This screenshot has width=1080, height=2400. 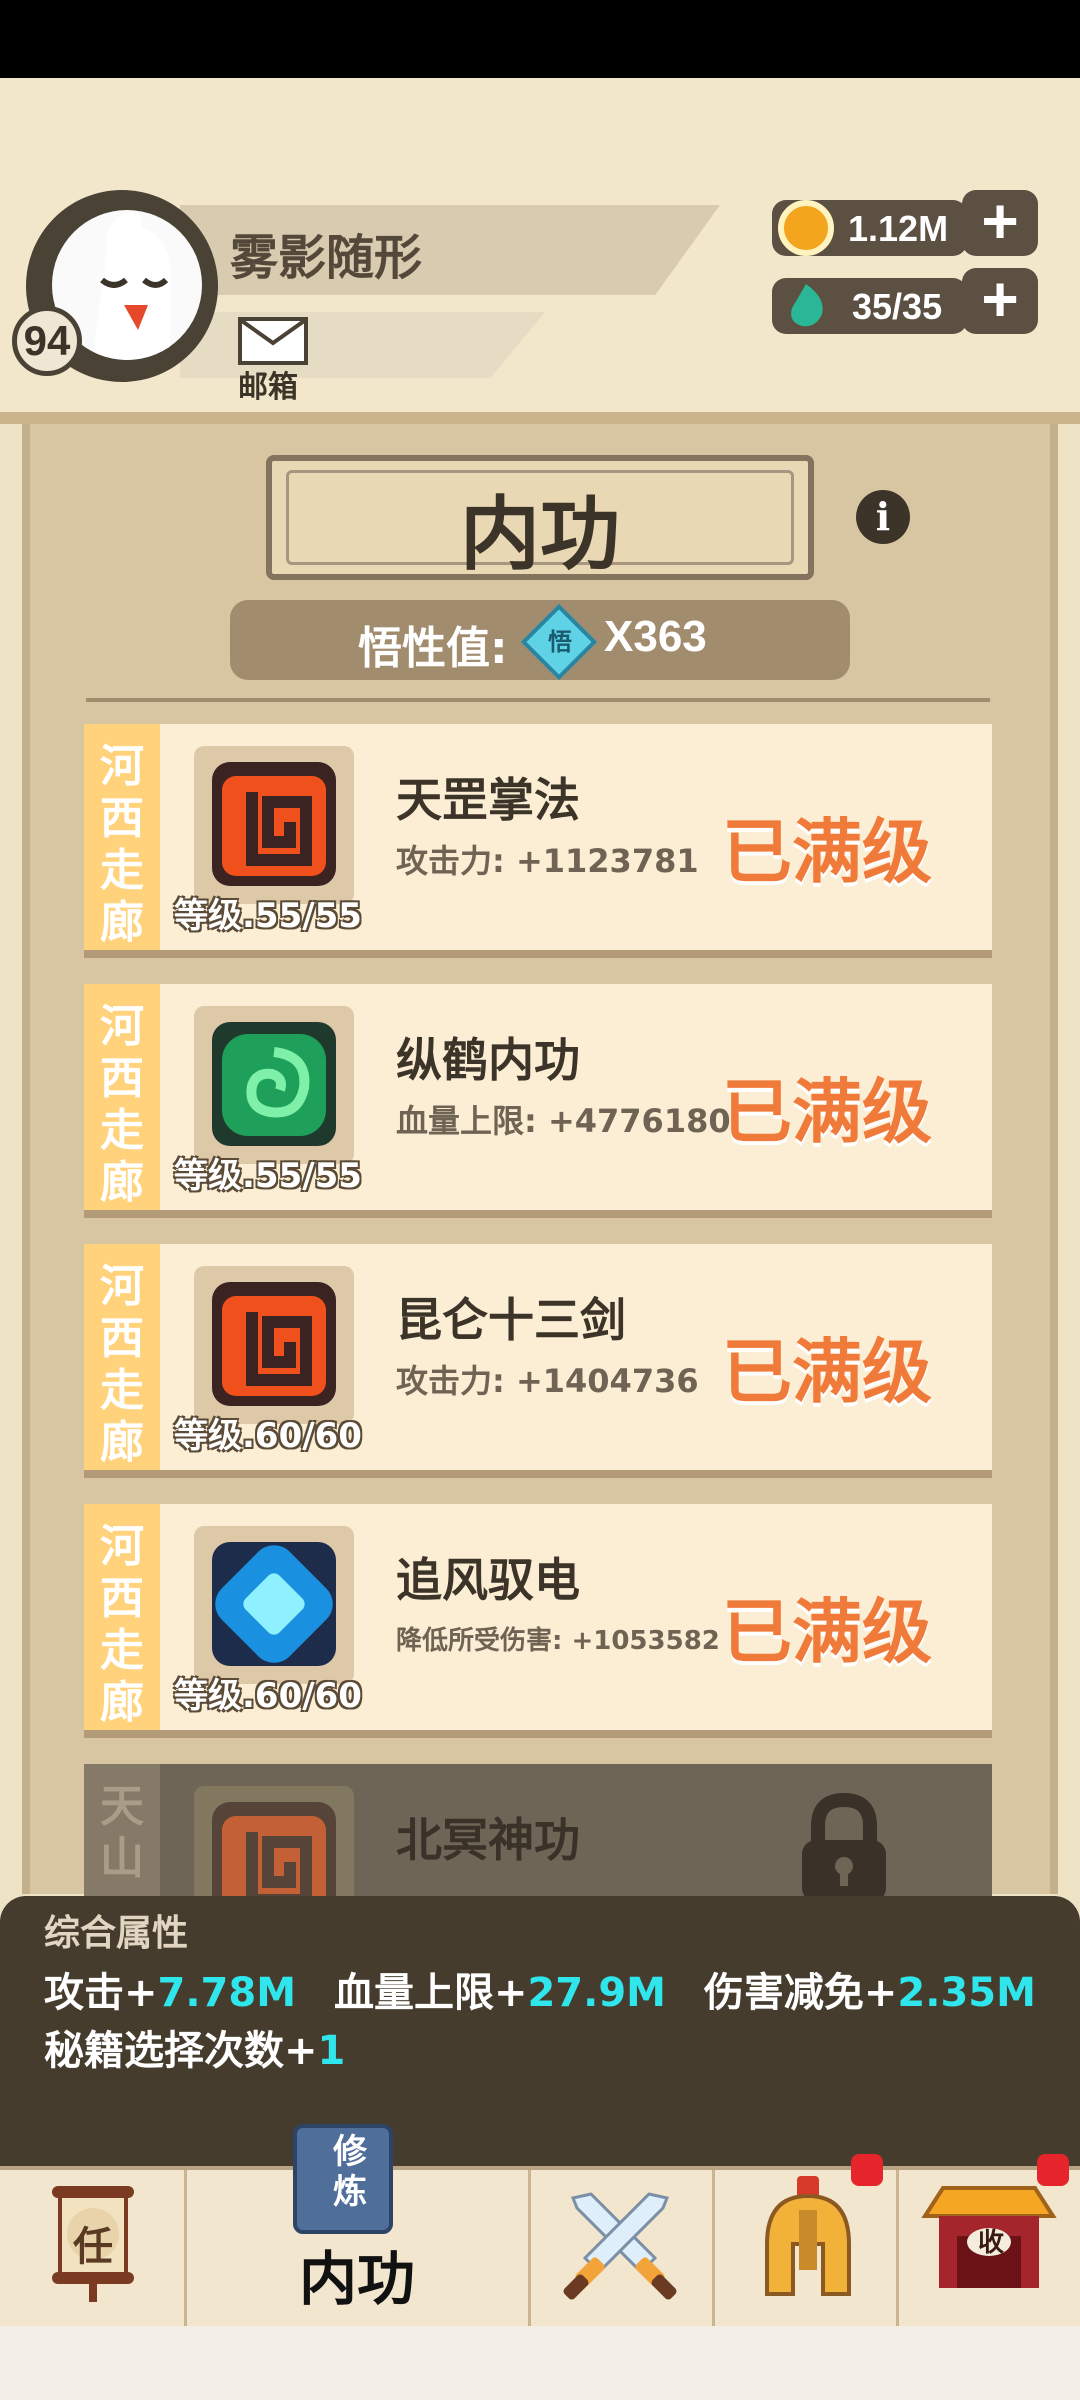 I want to click on skill-stat: 攻击力: +1404736, so click(x=547, y=1381).